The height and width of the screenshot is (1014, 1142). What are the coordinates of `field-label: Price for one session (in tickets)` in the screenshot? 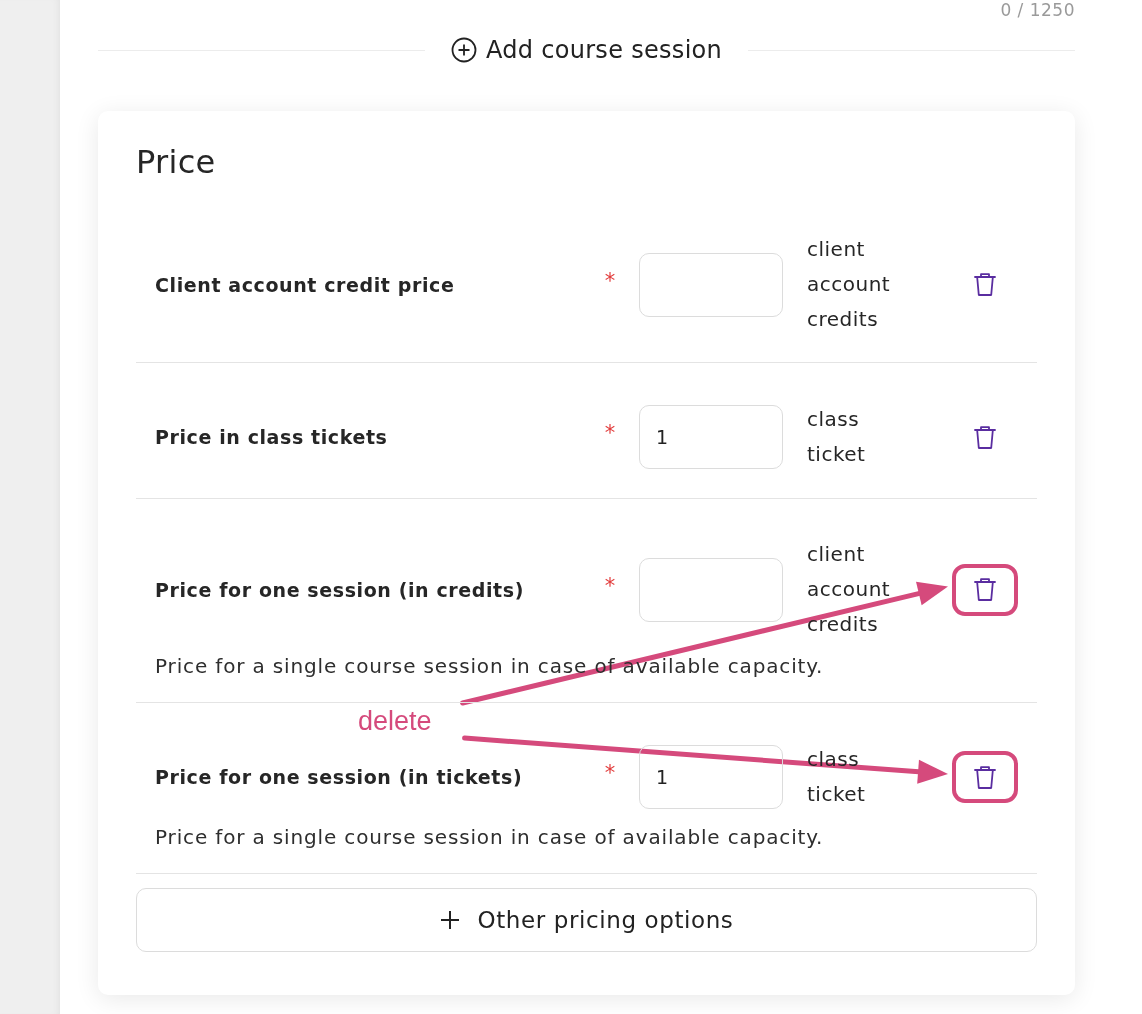 It's located at (339, 777).